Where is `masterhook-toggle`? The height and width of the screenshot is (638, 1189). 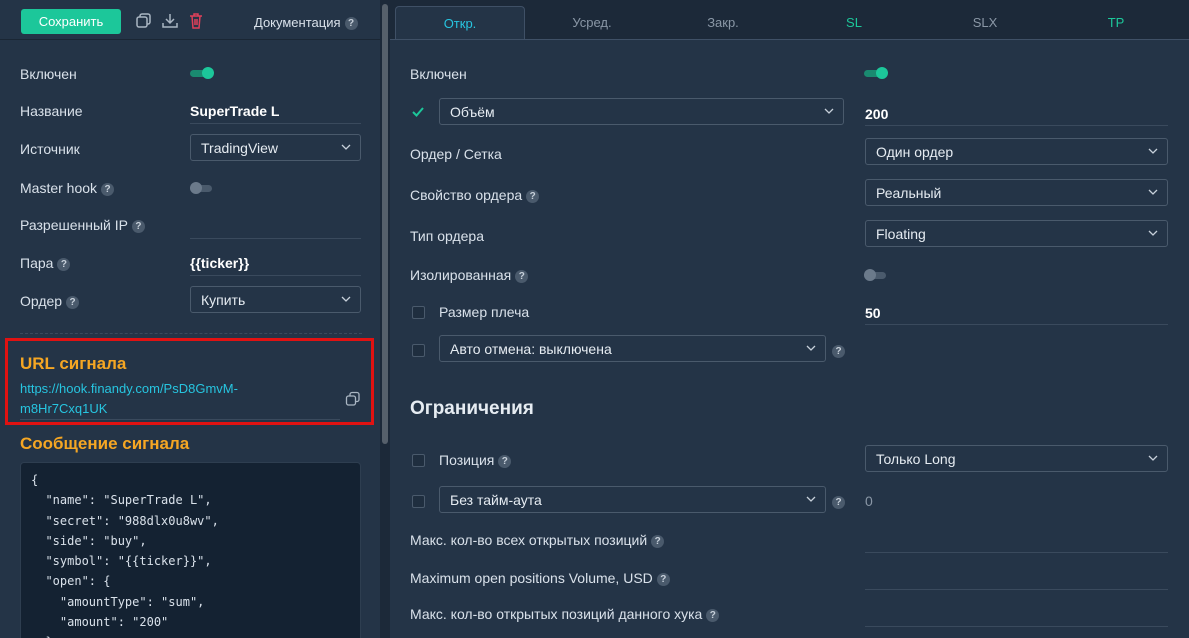
masterhook-toggle is located at coordinates (202, 188).